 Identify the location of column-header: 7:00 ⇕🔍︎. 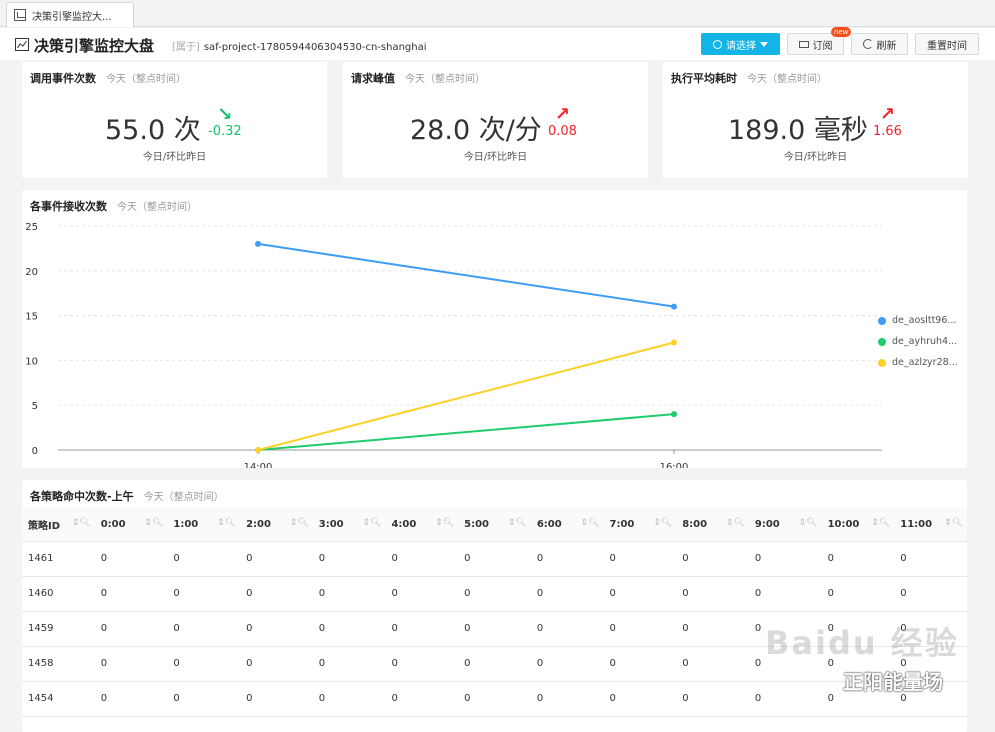
(640, 525).